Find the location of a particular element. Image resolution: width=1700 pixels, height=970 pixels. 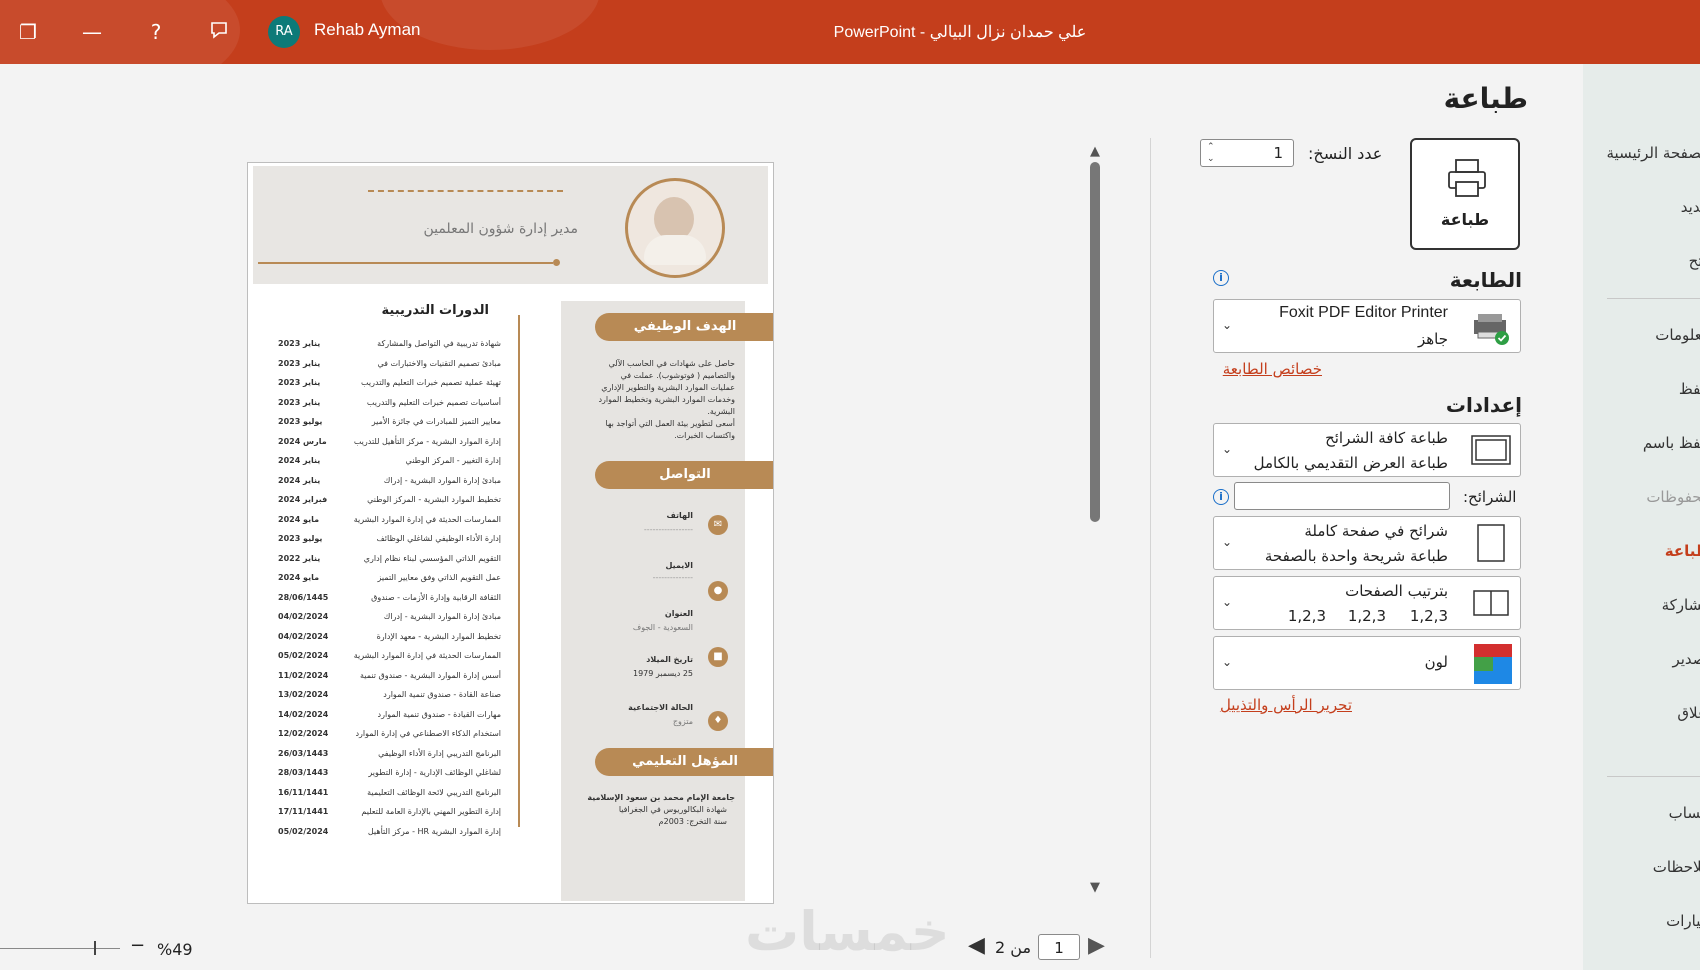

collation-select: ⌄ بترتيب الصفحات 1,2,3 1,2,3 1,2,3 is located at coordinates (1367, 603).